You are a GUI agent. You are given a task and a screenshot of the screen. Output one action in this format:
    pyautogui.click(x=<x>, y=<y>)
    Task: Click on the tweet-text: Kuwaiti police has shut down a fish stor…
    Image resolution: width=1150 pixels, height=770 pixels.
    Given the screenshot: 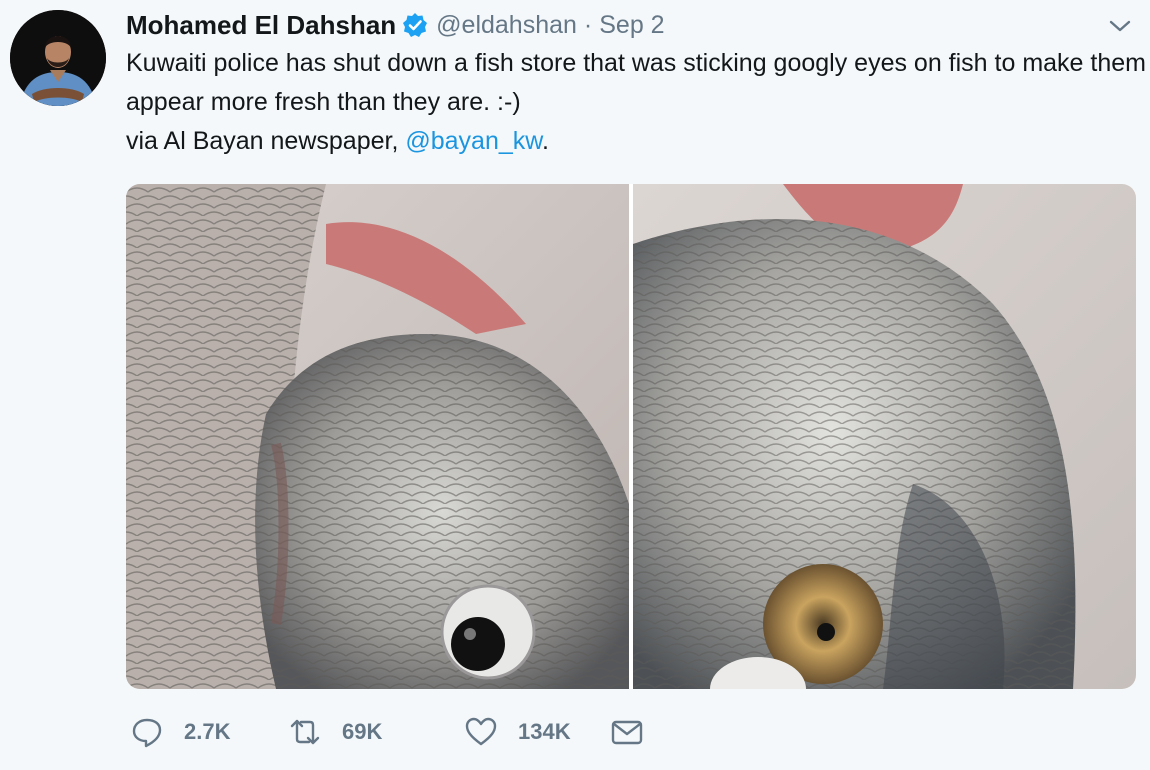 What is the action you would take?
    pyautogui.click(x=636, y=102)
    